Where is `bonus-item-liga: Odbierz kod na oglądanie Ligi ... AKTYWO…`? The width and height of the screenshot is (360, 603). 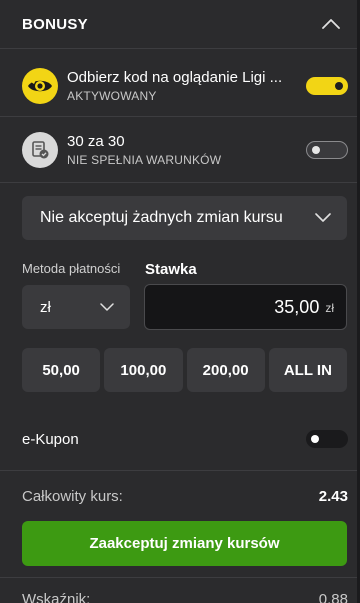 bonus-item-liga: Odbierz kod na oglądanie Ligi ... AKTYWO… is located at coordinates (185, 86).